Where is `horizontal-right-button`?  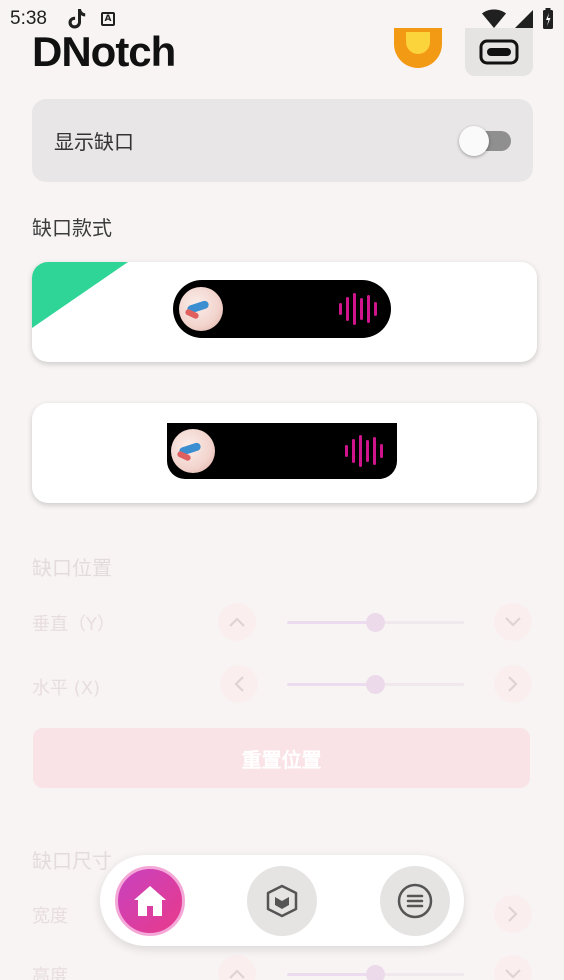 horizontal-right-button is located at coordinates (513, 684).